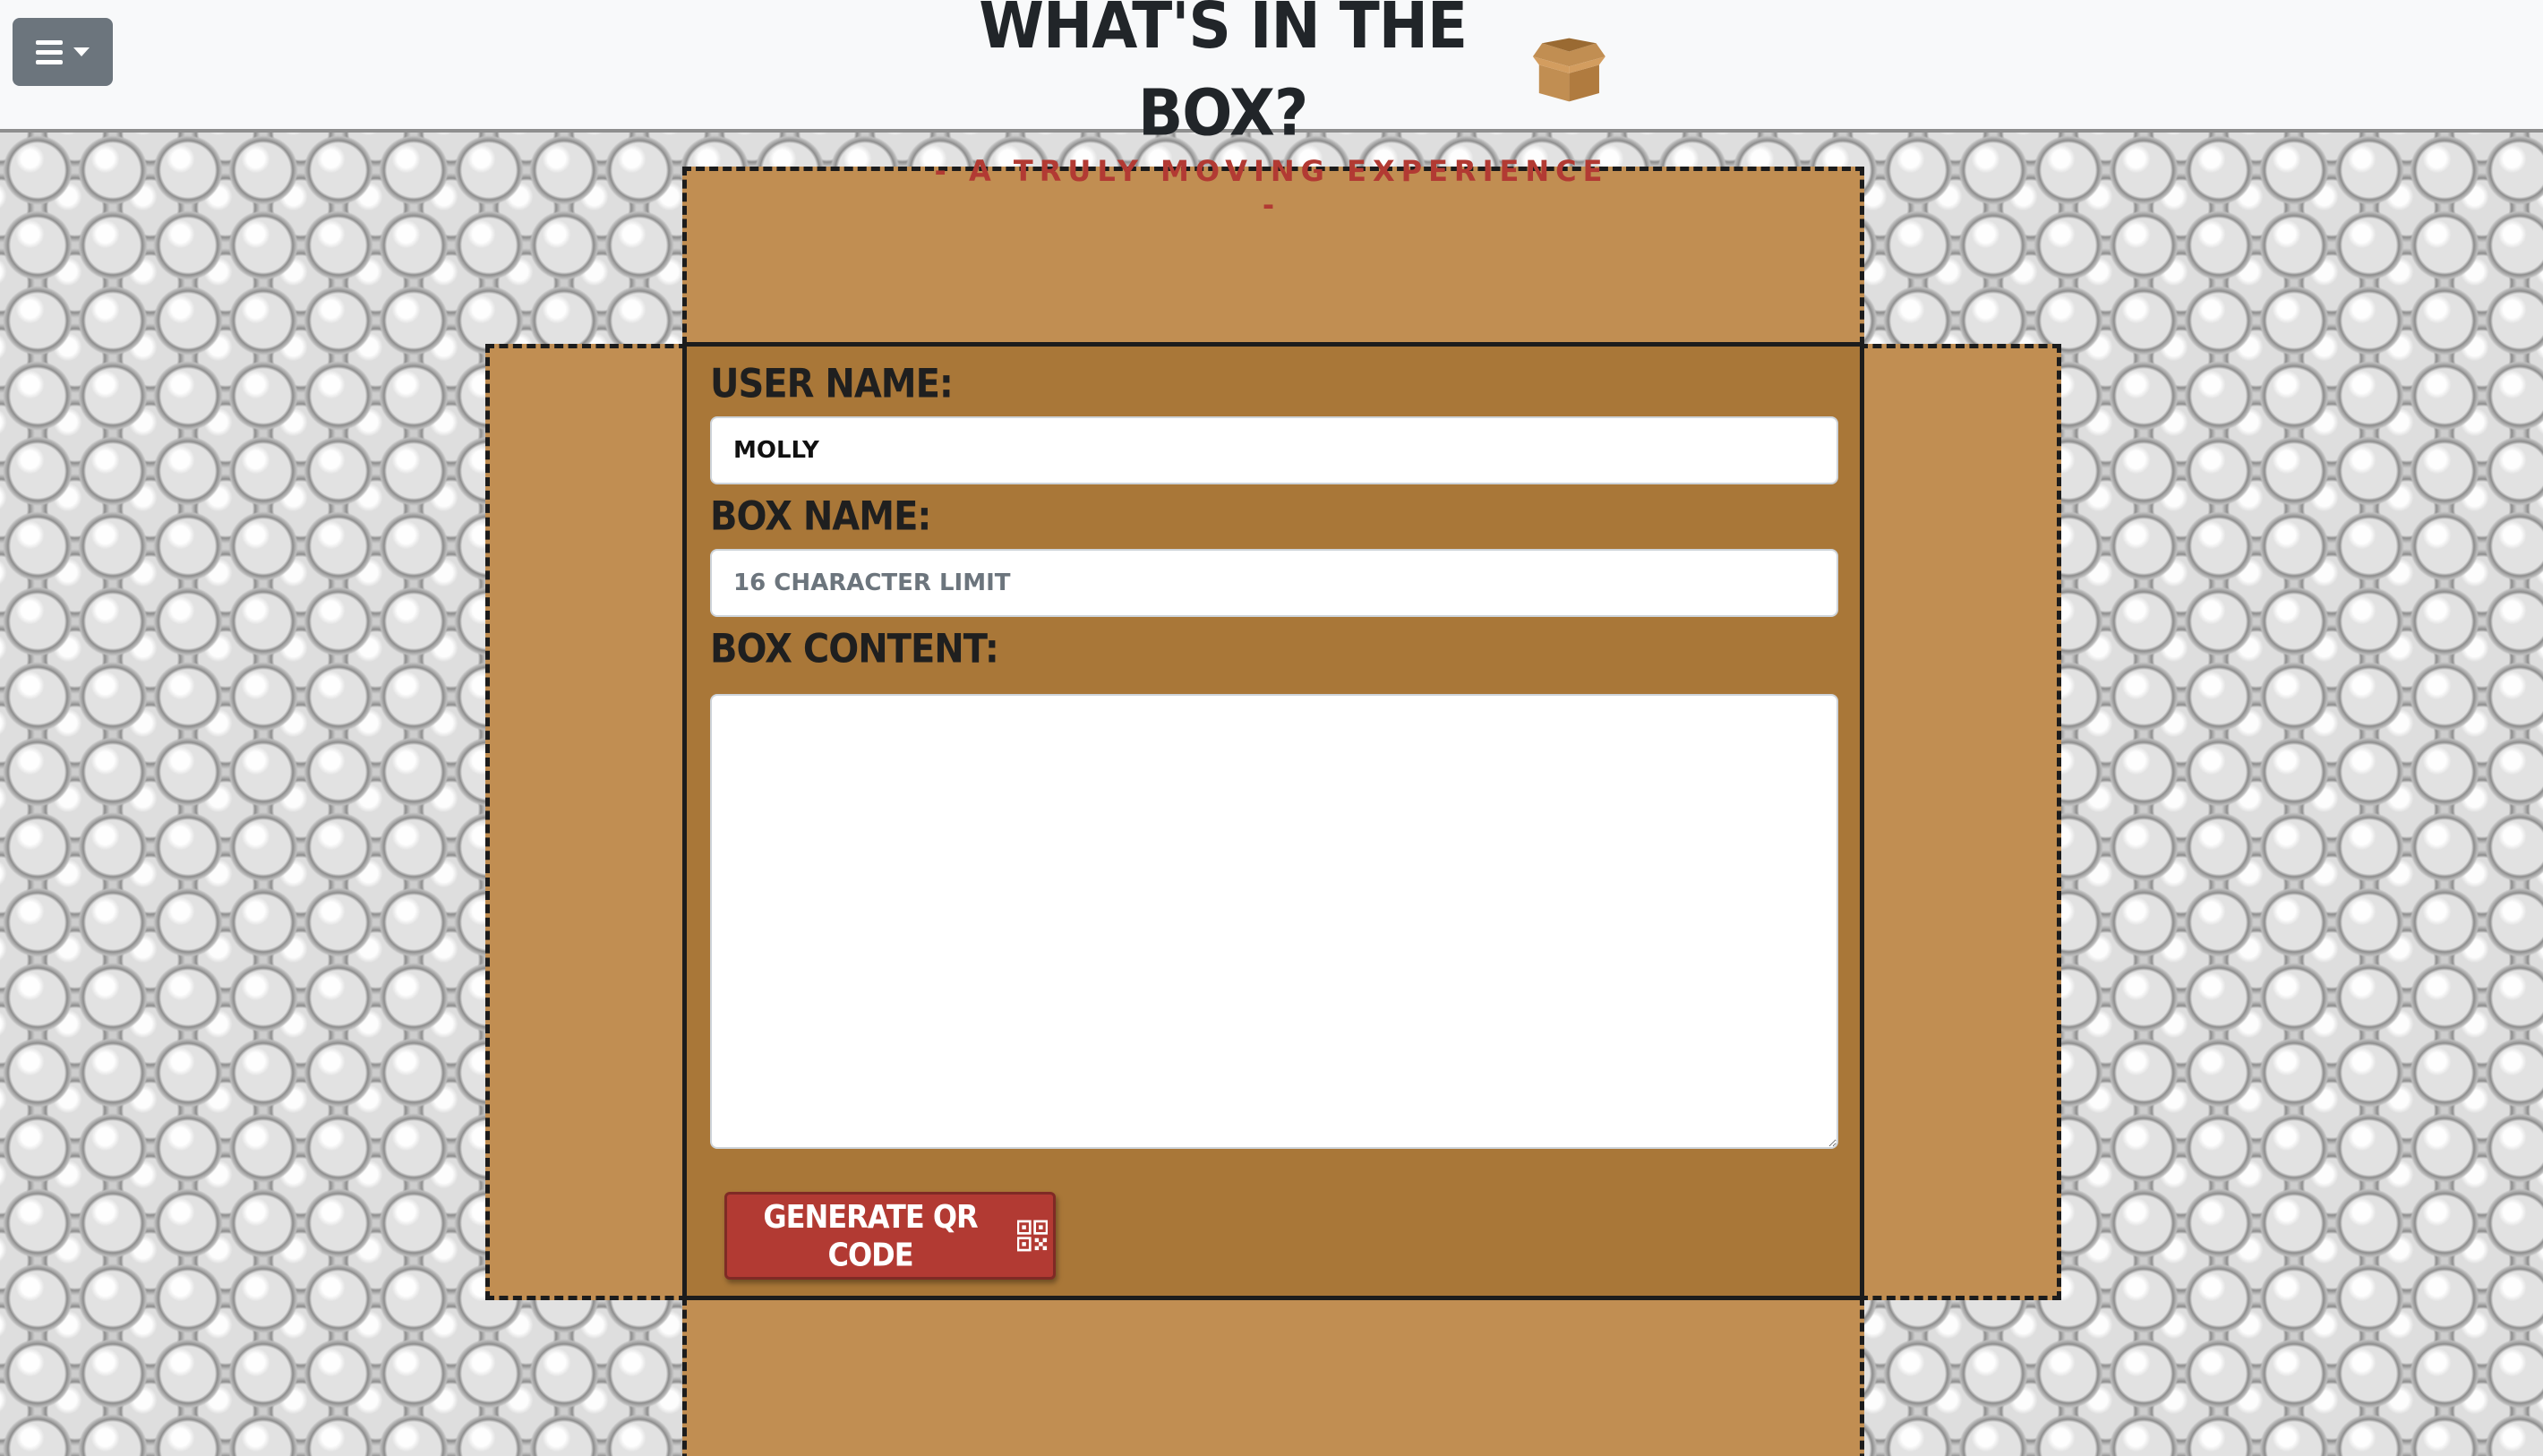 The width and height of the screenshot is (2543, 1456). Describe the element at coordinates (1032, 1236) in the screenshot. I see `qr-code-icon` at that location.